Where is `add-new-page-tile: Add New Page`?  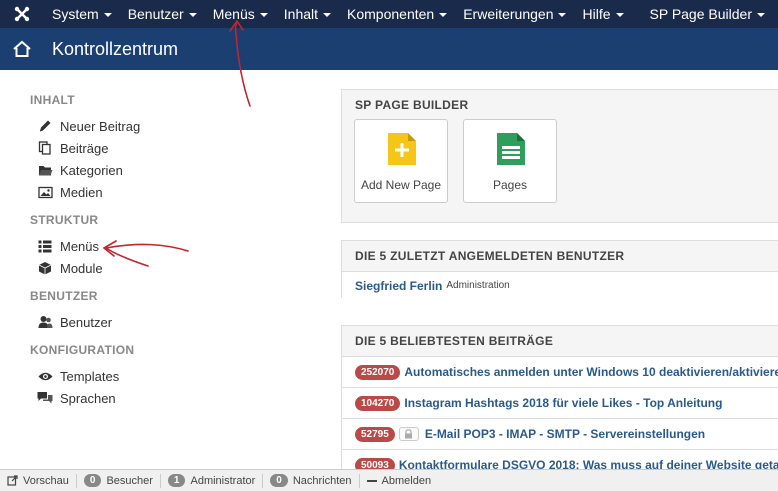
add-new-page-tile: Add New Page is located at coordinates (401, 161).